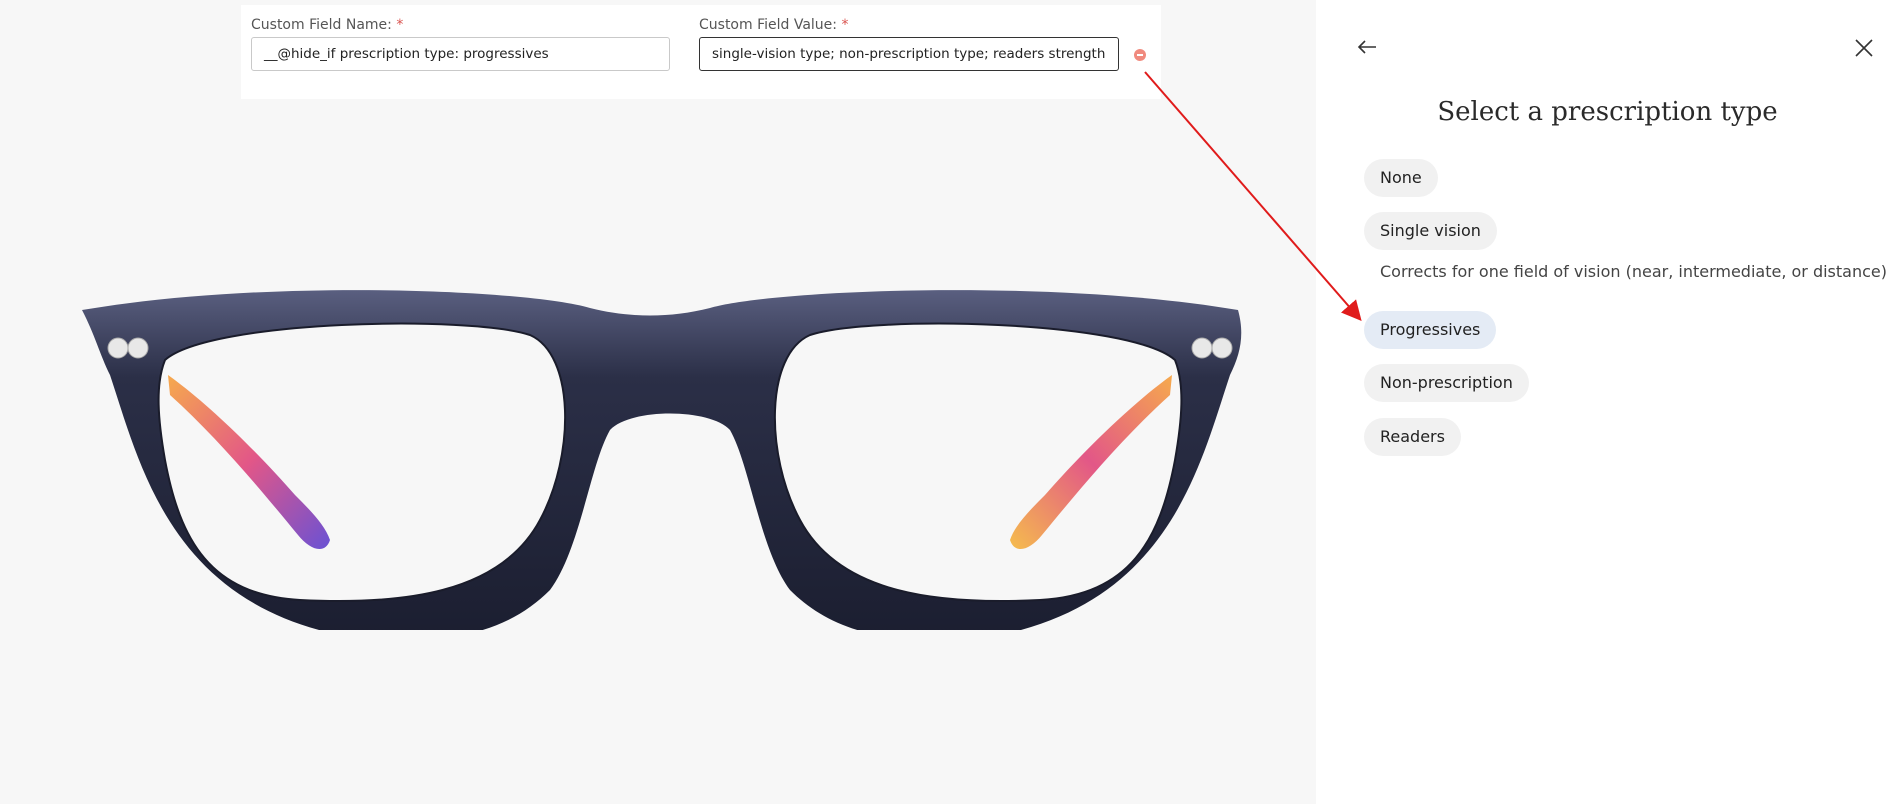 The height and width of the screenshot is (804, 1899). What do you see at coordinates (774, 25) in the screenshot?
I see `custom-field-value-label: Custom Field Value: *` at bounding box center [774, 25].